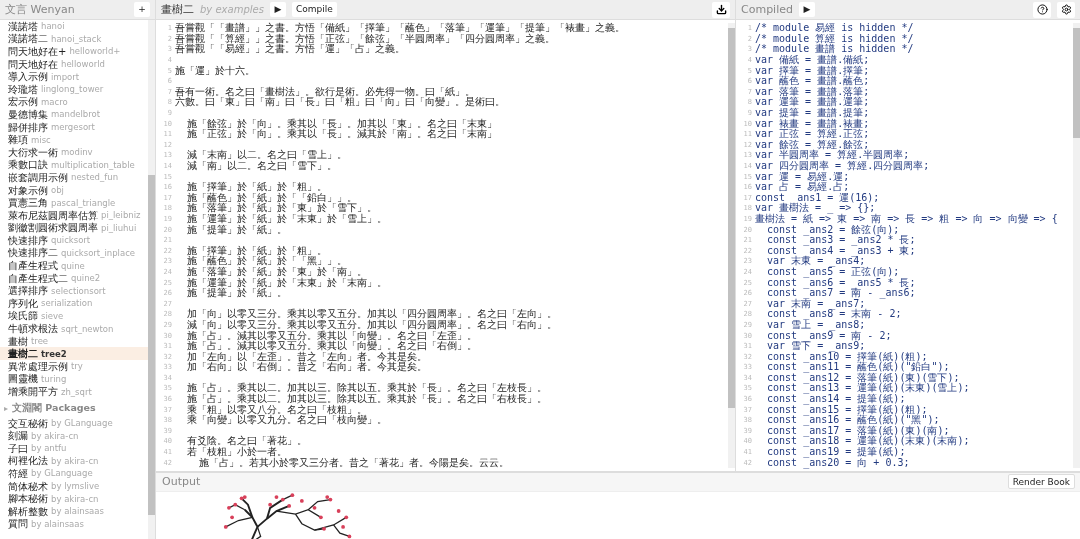 The image size is (1080, 539). Describe the element at coordinates (74, 202) in the screenshot. I see `example-item: 賈憲三角 pascal_triangle` at that location.